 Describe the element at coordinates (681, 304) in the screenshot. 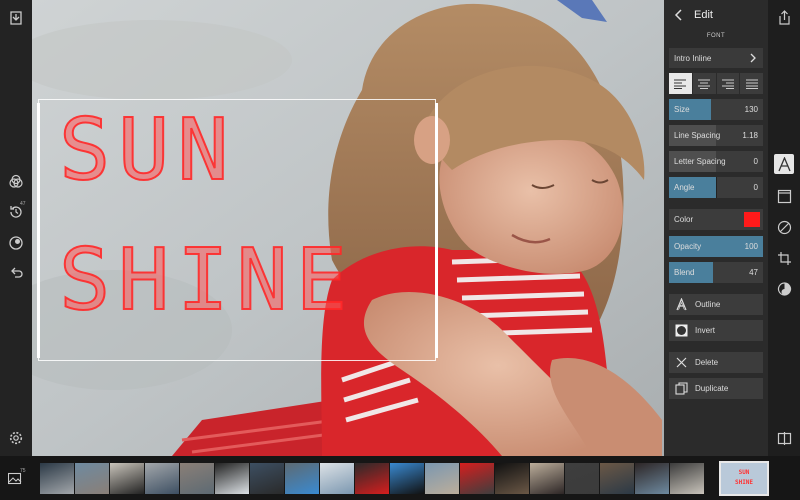

I see `outline-a-icon` at that location.